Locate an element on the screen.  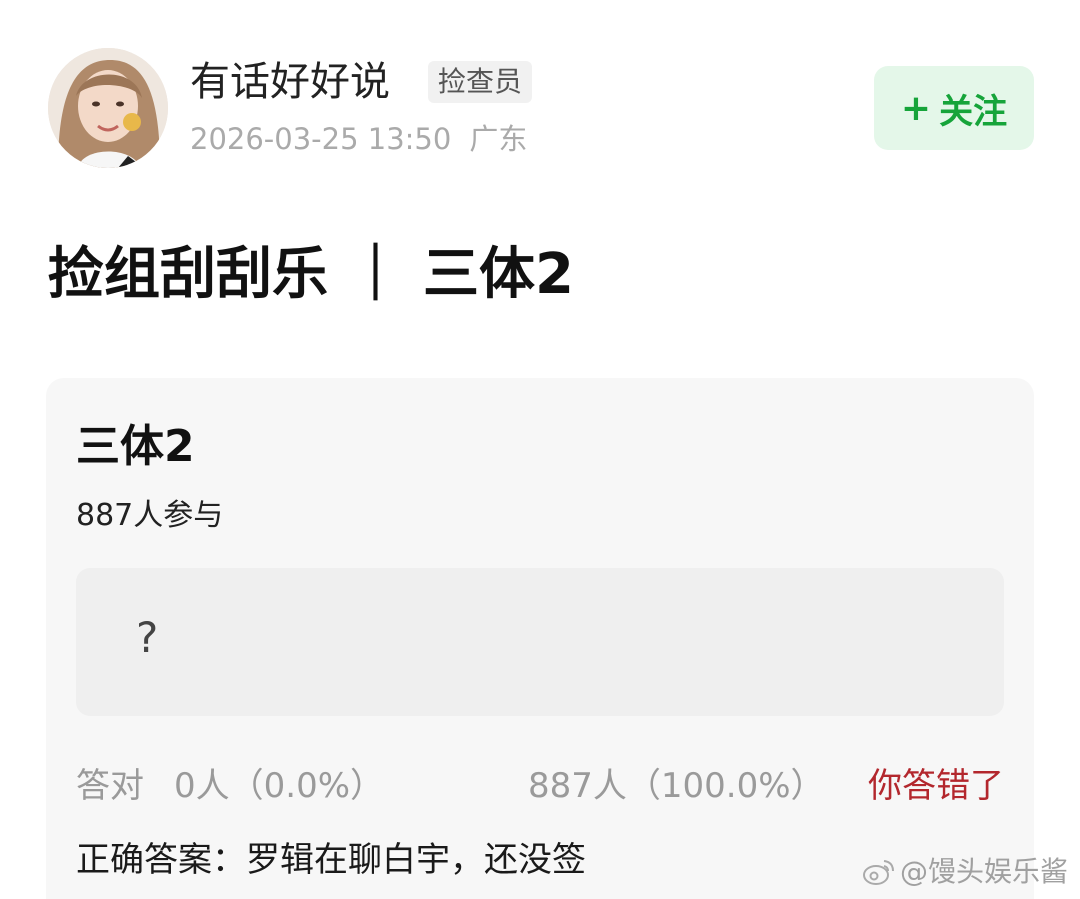
quiz-result: 你答错了 is located at coordinates (936, 786).